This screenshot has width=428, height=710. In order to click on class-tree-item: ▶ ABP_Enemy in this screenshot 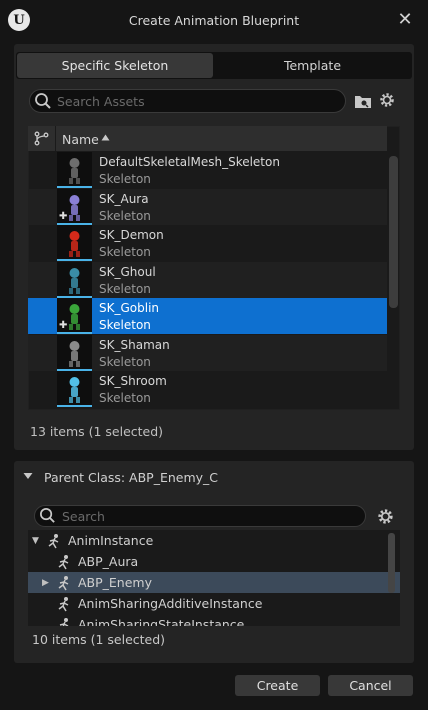, I will do `click(214, 582)`.